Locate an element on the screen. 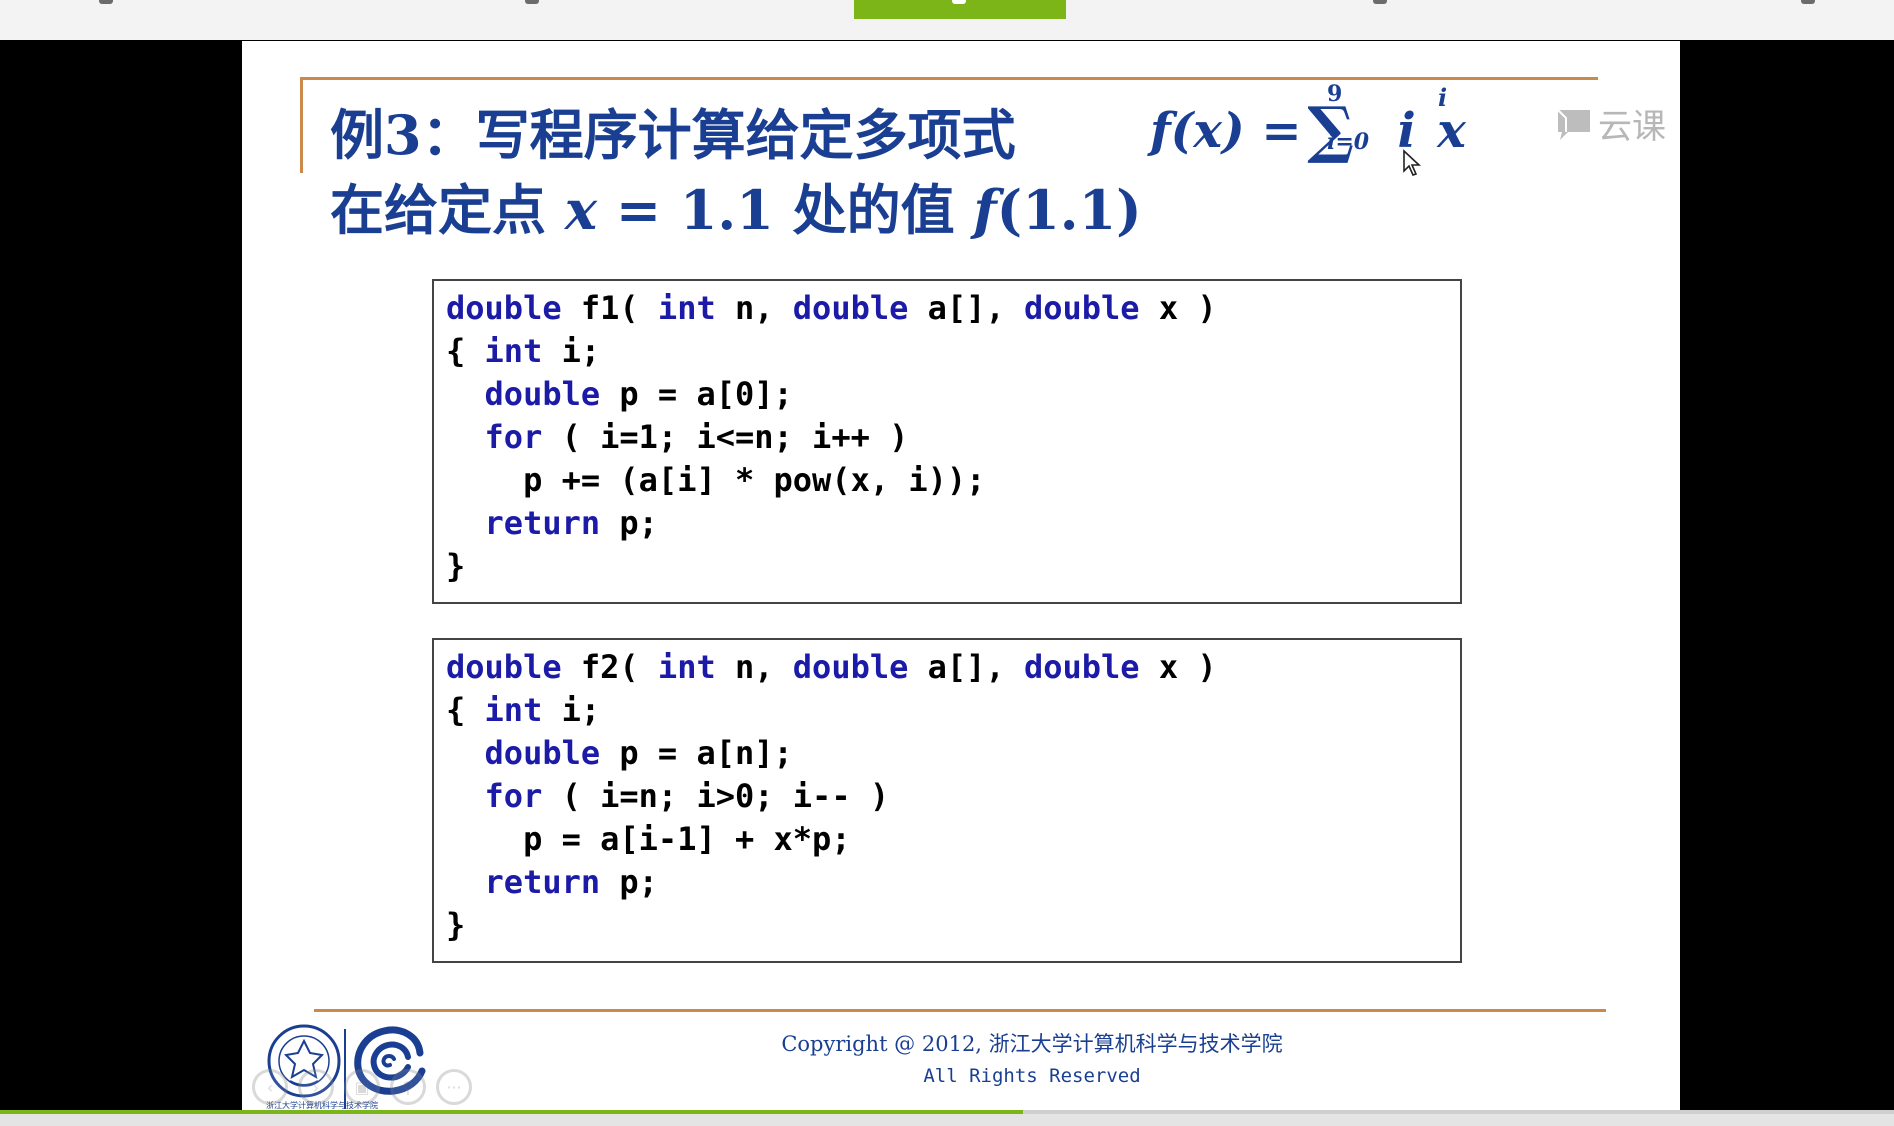 This screenshot has width=1894, height=1126. title-line-2-var-x: x is located at coordinates (581, 210).